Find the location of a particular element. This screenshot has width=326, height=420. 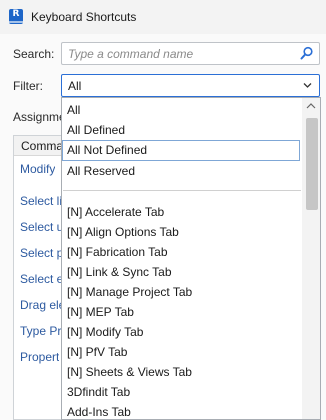

chevron-up-icon is located at coordinates (311, 106).